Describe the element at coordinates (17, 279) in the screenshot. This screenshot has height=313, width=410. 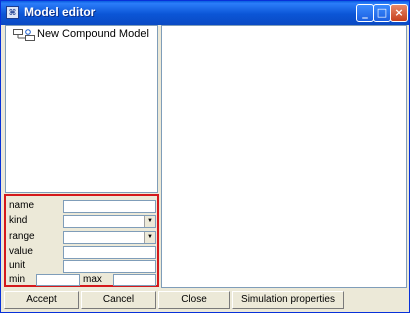
I see `min-label: min` at that location.